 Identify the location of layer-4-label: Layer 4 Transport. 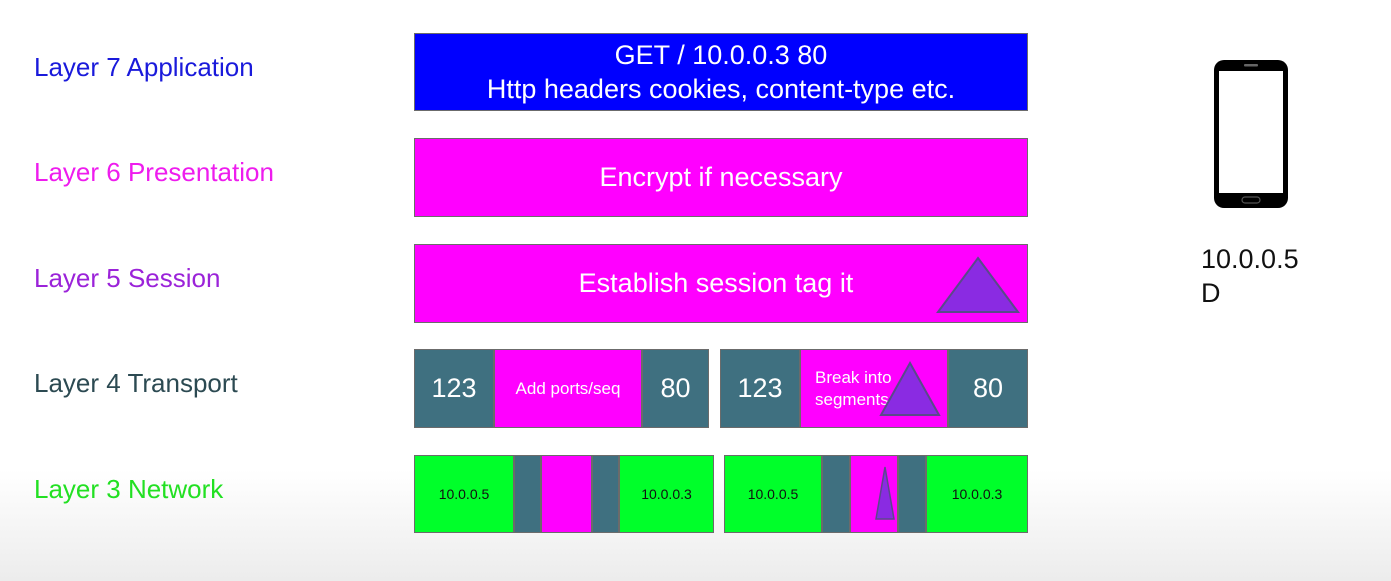
(136, 383).